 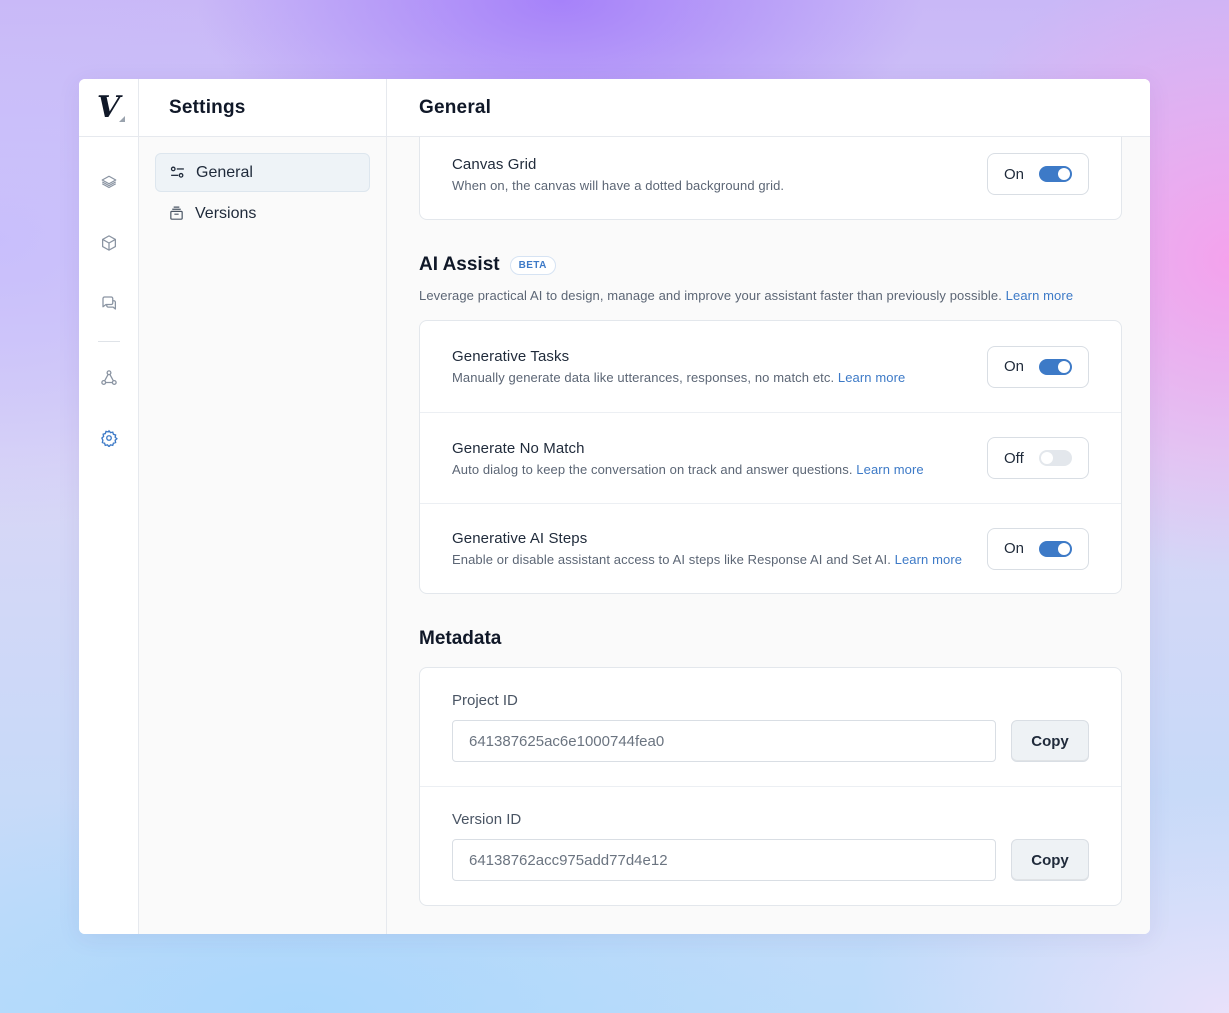 I want to click on generative-ai-steps-toggle: On, so click(x=1038, y=548).